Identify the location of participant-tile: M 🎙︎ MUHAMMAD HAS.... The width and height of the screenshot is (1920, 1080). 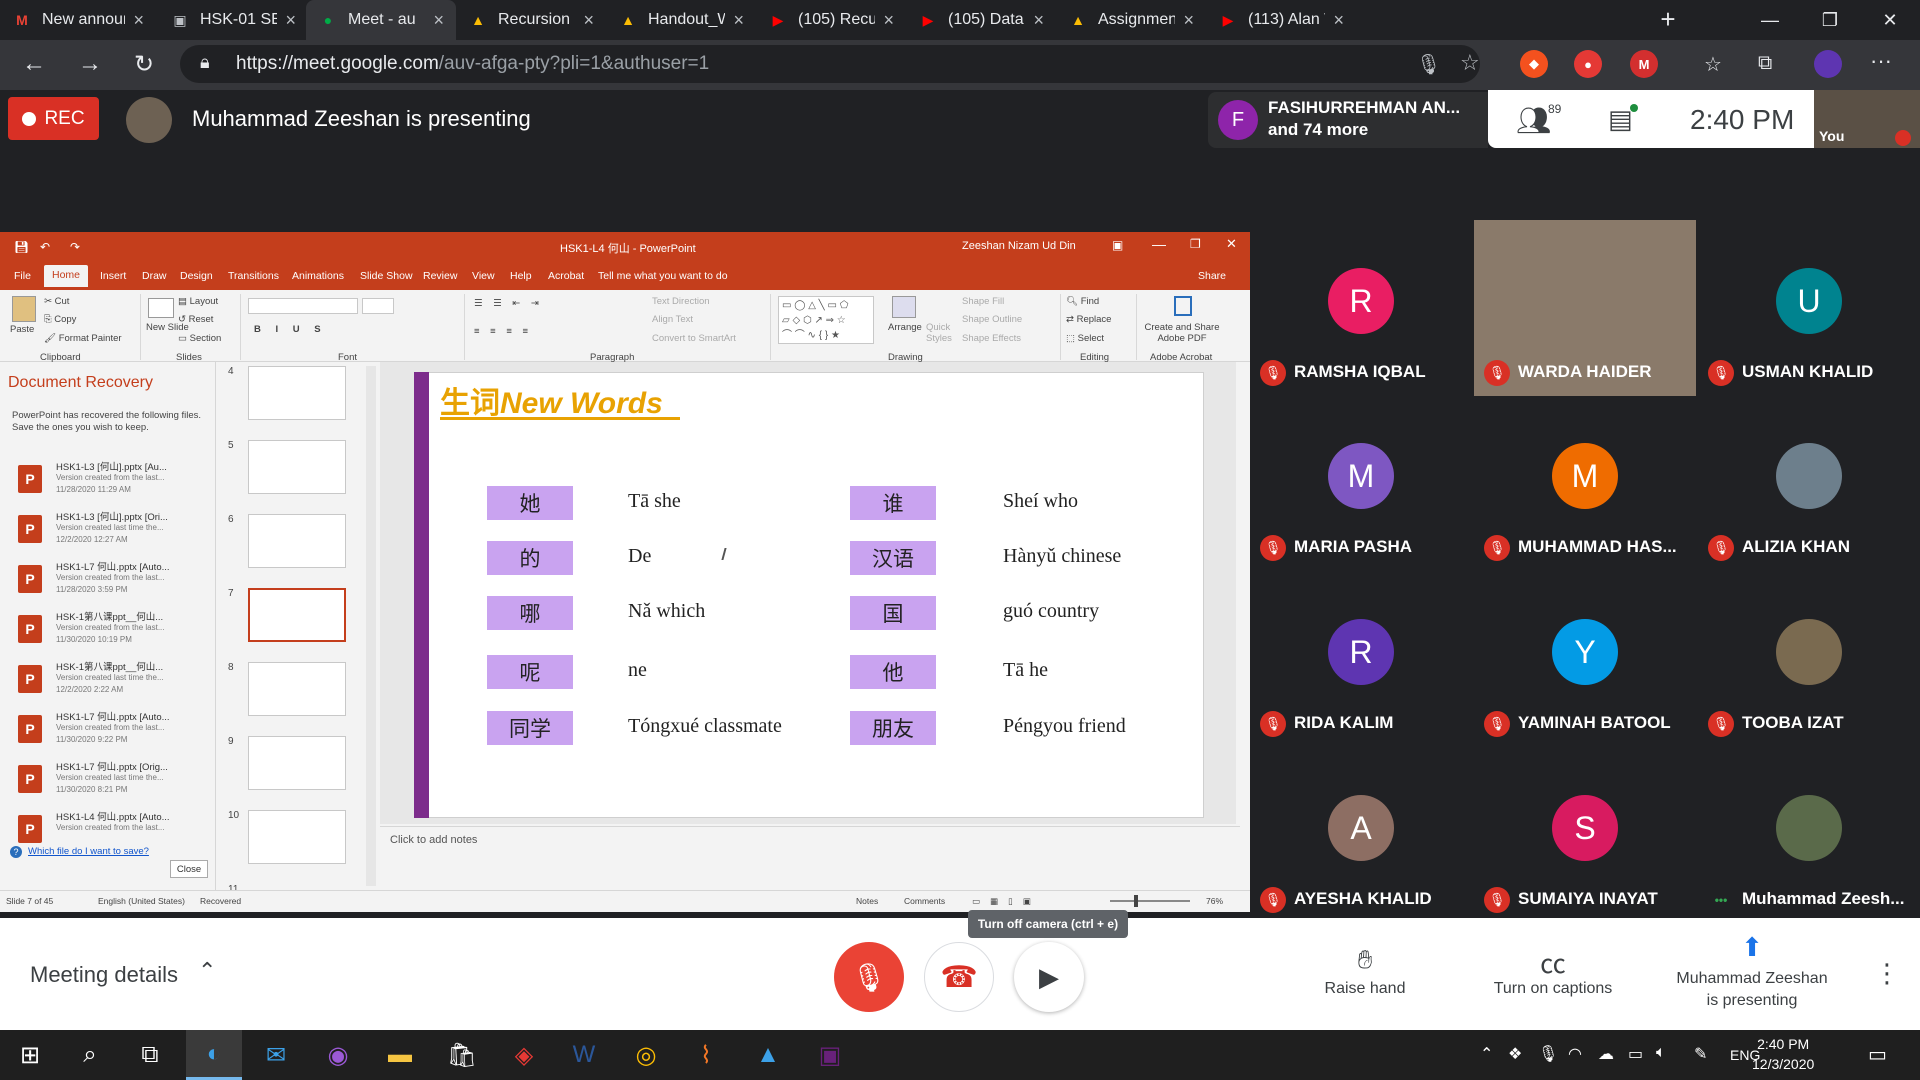
(1585, 483).